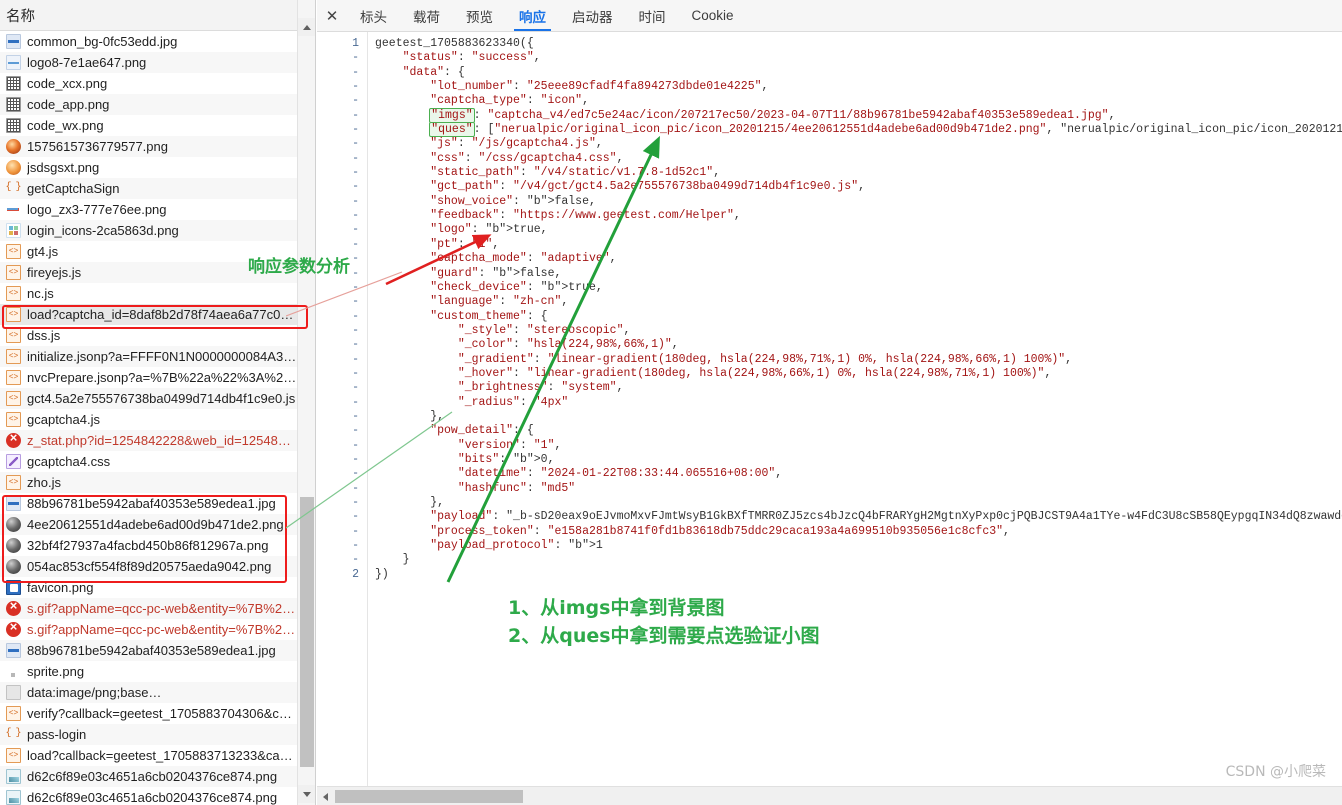 The height and width of the screenshot is (805, 1342). I want to click on list-item: gt4.js, so click(149, 251).